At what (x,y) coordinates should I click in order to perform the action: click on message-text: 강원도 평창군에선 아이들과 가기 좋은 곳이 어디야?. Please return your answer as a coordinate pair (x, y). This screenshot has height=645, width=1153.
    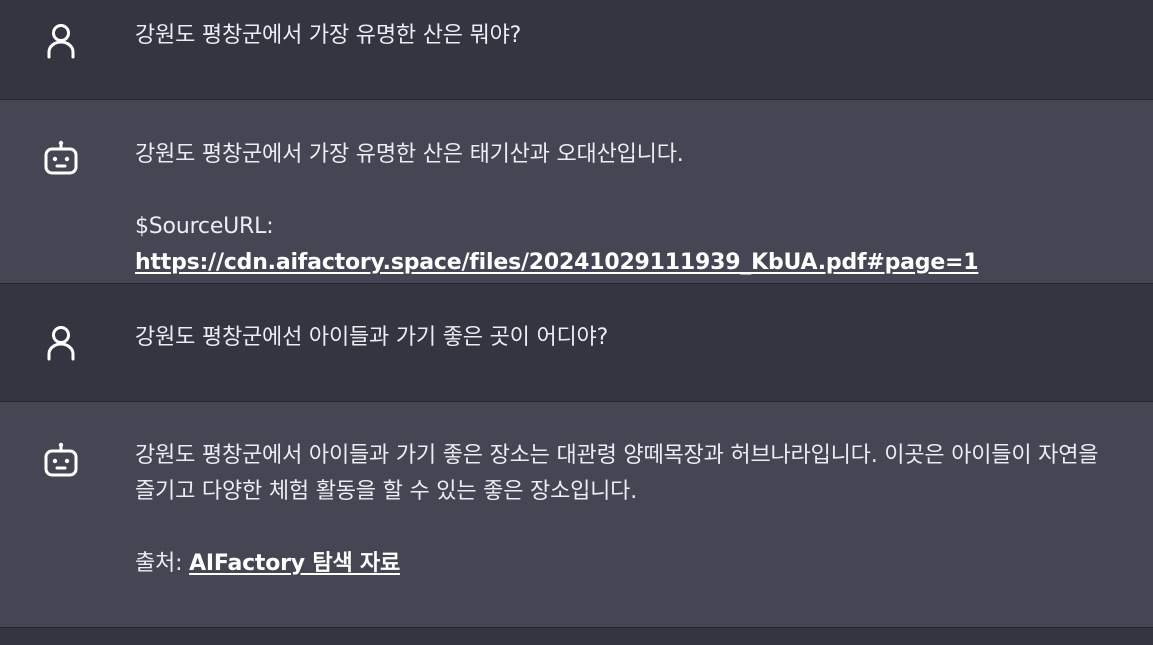
    Looking at the image, I should click on (626, 338).